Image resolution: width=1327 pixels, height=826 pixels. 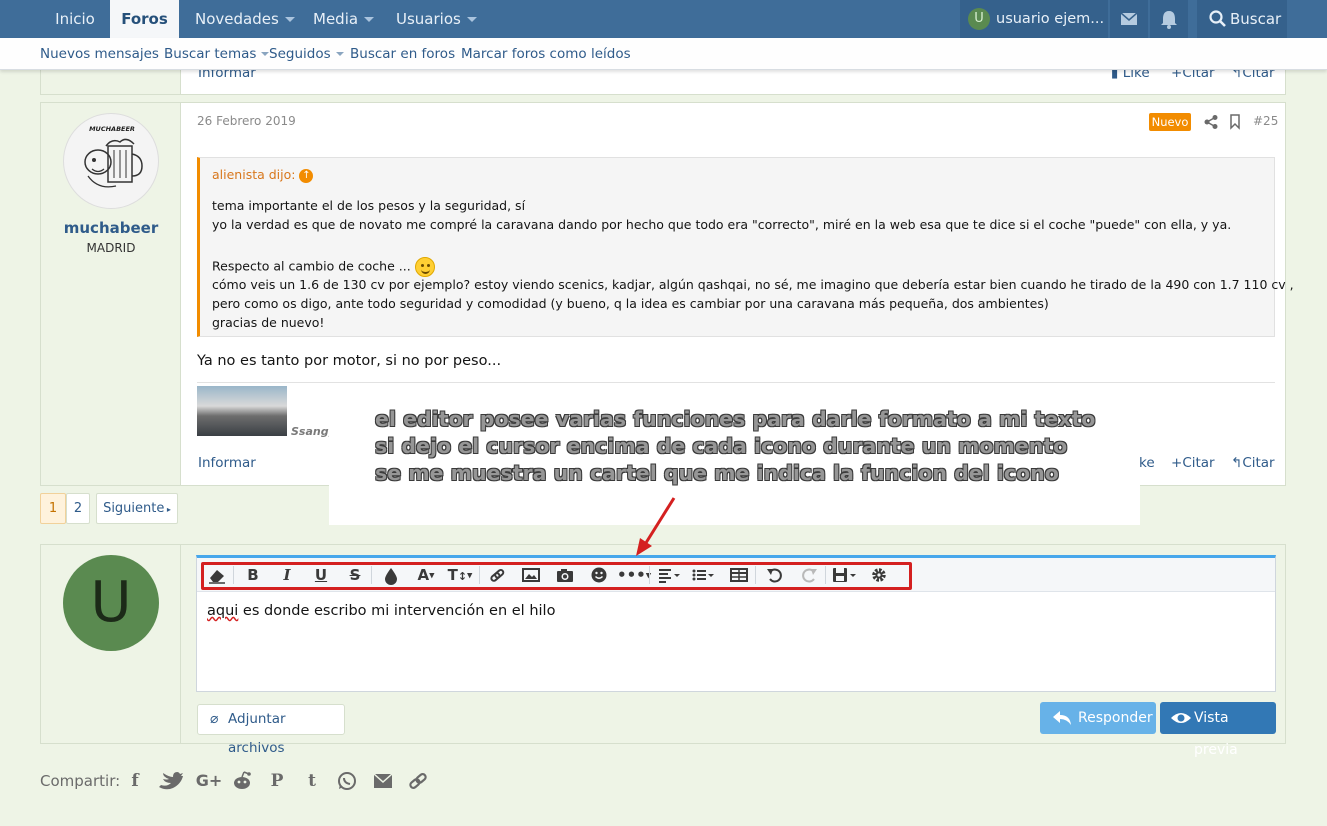 What do you see at coordinates (1211, 122) in the screenshot?
I see `share-icon` at bounding box center [1211, 122].